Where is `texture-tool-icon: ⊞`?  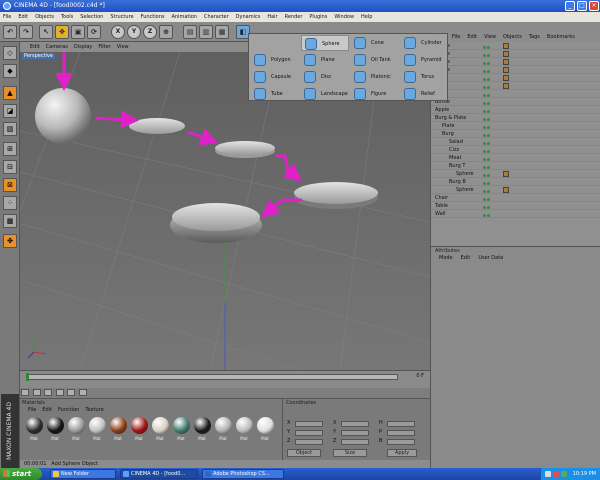
texture-tool-icon: ⊞ is located at coordinates (10, 149).